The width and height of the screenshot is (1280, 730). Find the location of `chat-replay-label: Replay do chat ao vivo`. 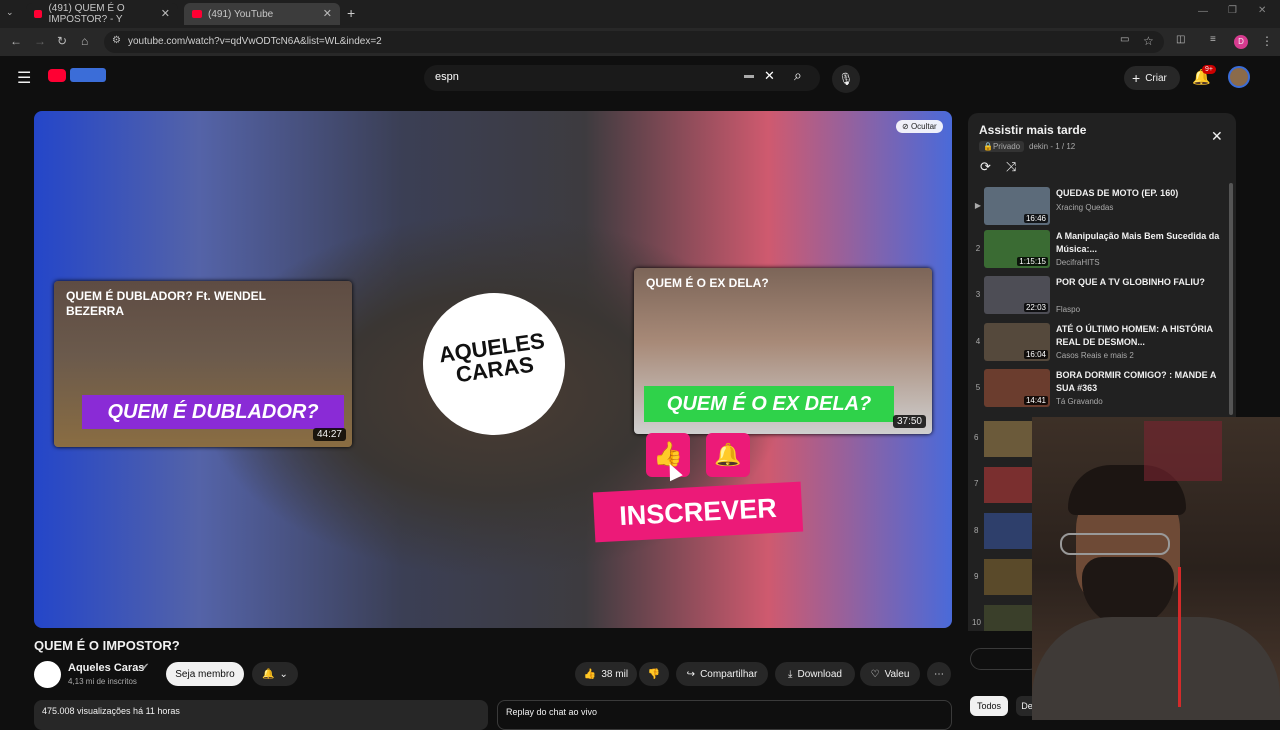

chat-replay-label: Replay do chat ao vivo is located at coordinates (552, 712).